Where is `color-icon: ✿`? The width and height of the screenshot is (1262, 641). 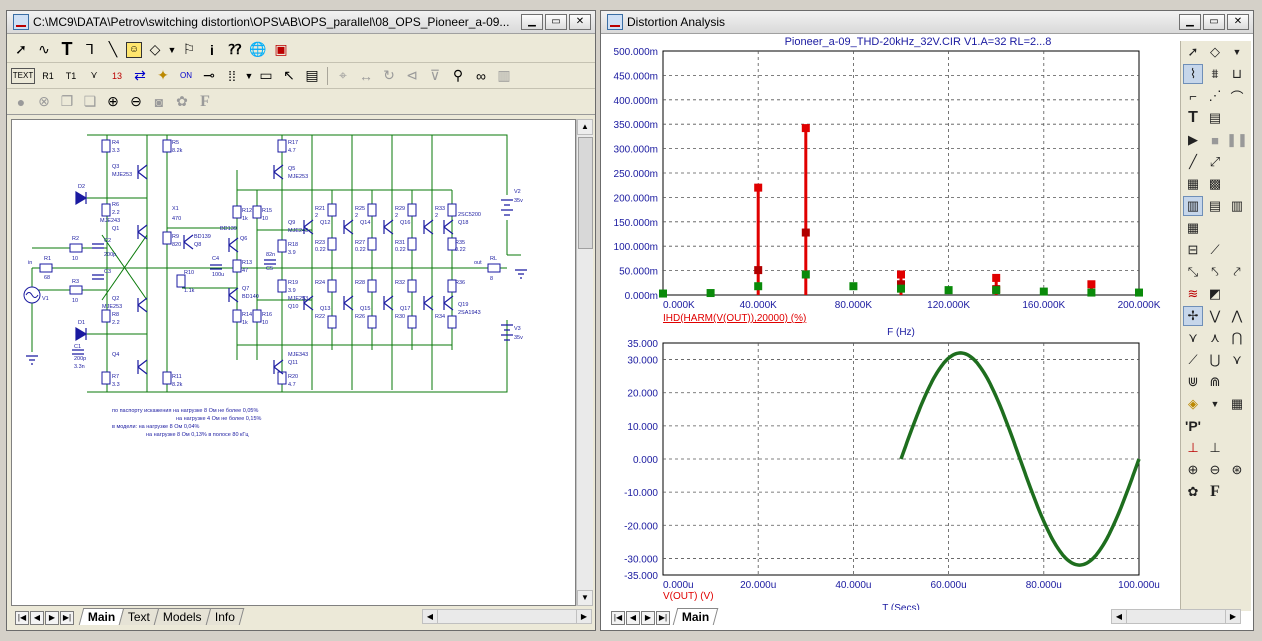
color-icon: ✿ is located at coordinates (1193, 492).